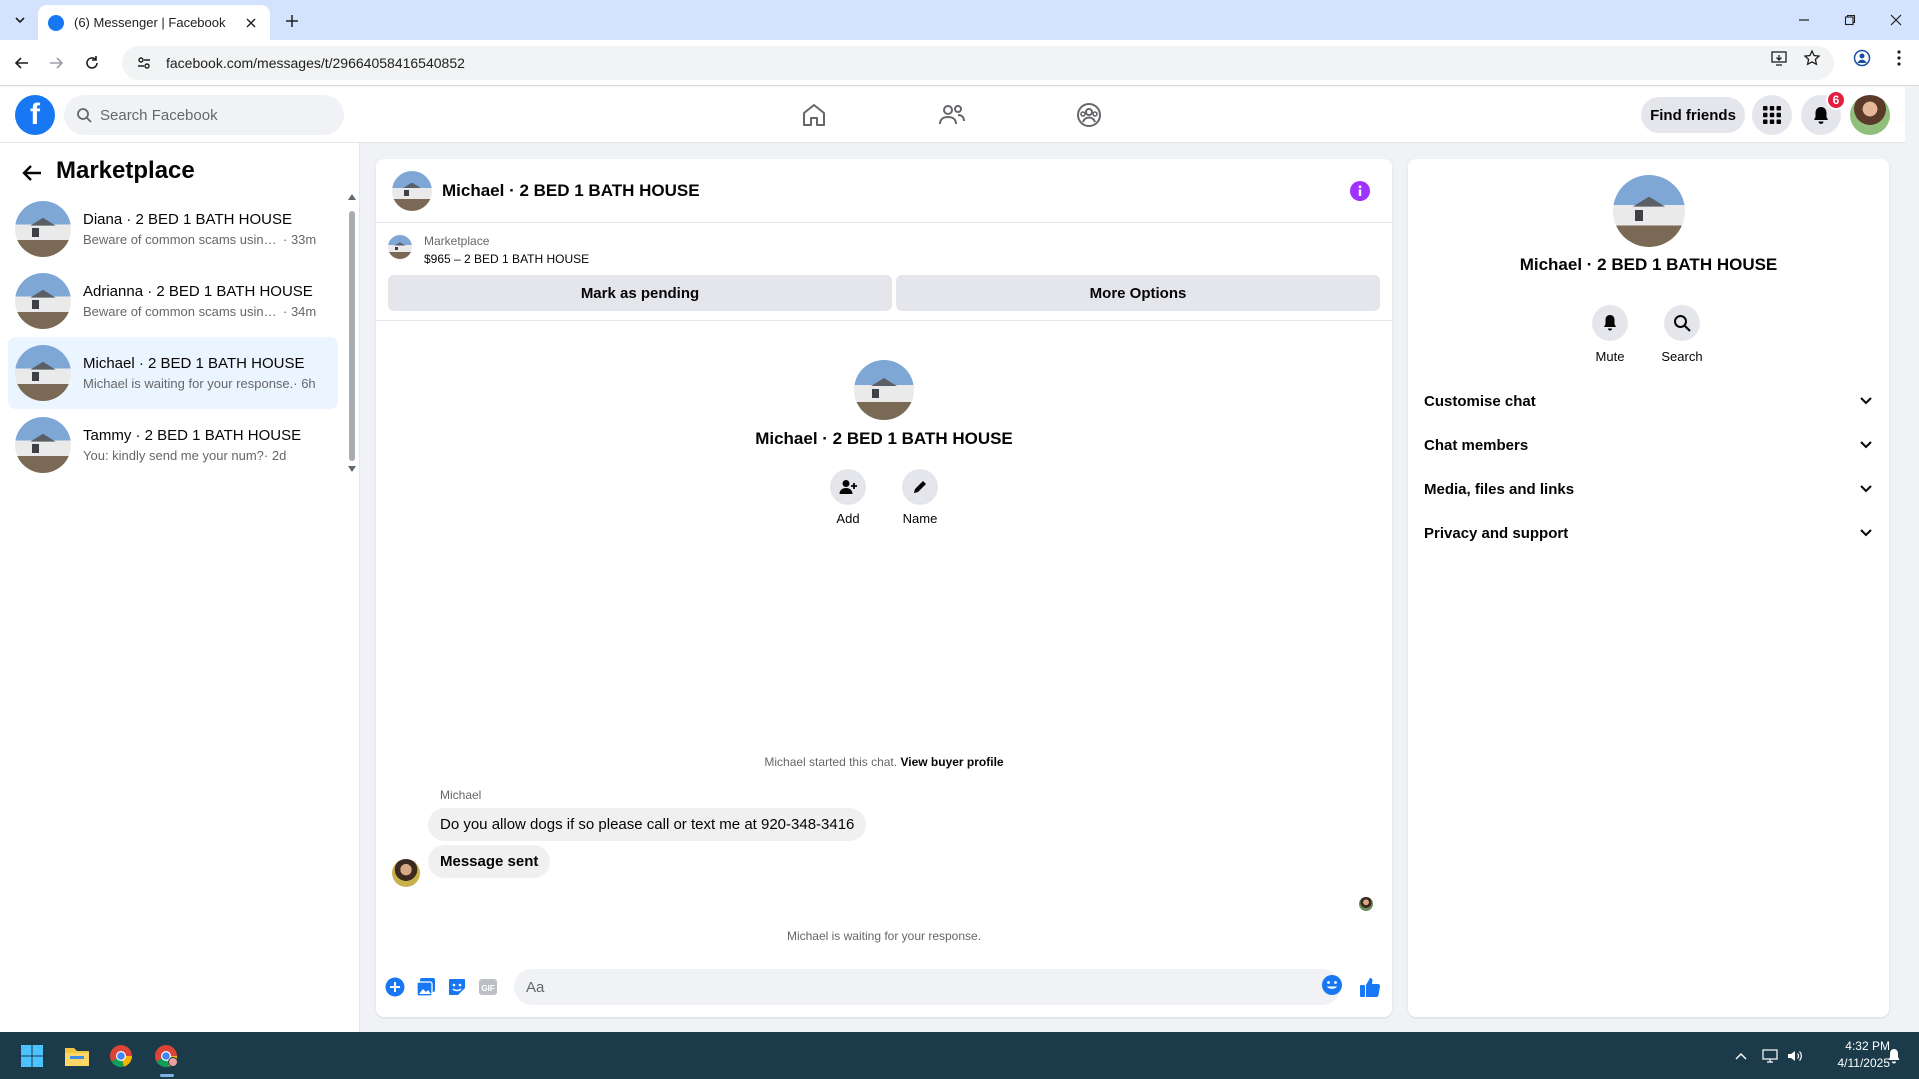  I want to click on marketplace-label: Marketplace, so click(457, 241).